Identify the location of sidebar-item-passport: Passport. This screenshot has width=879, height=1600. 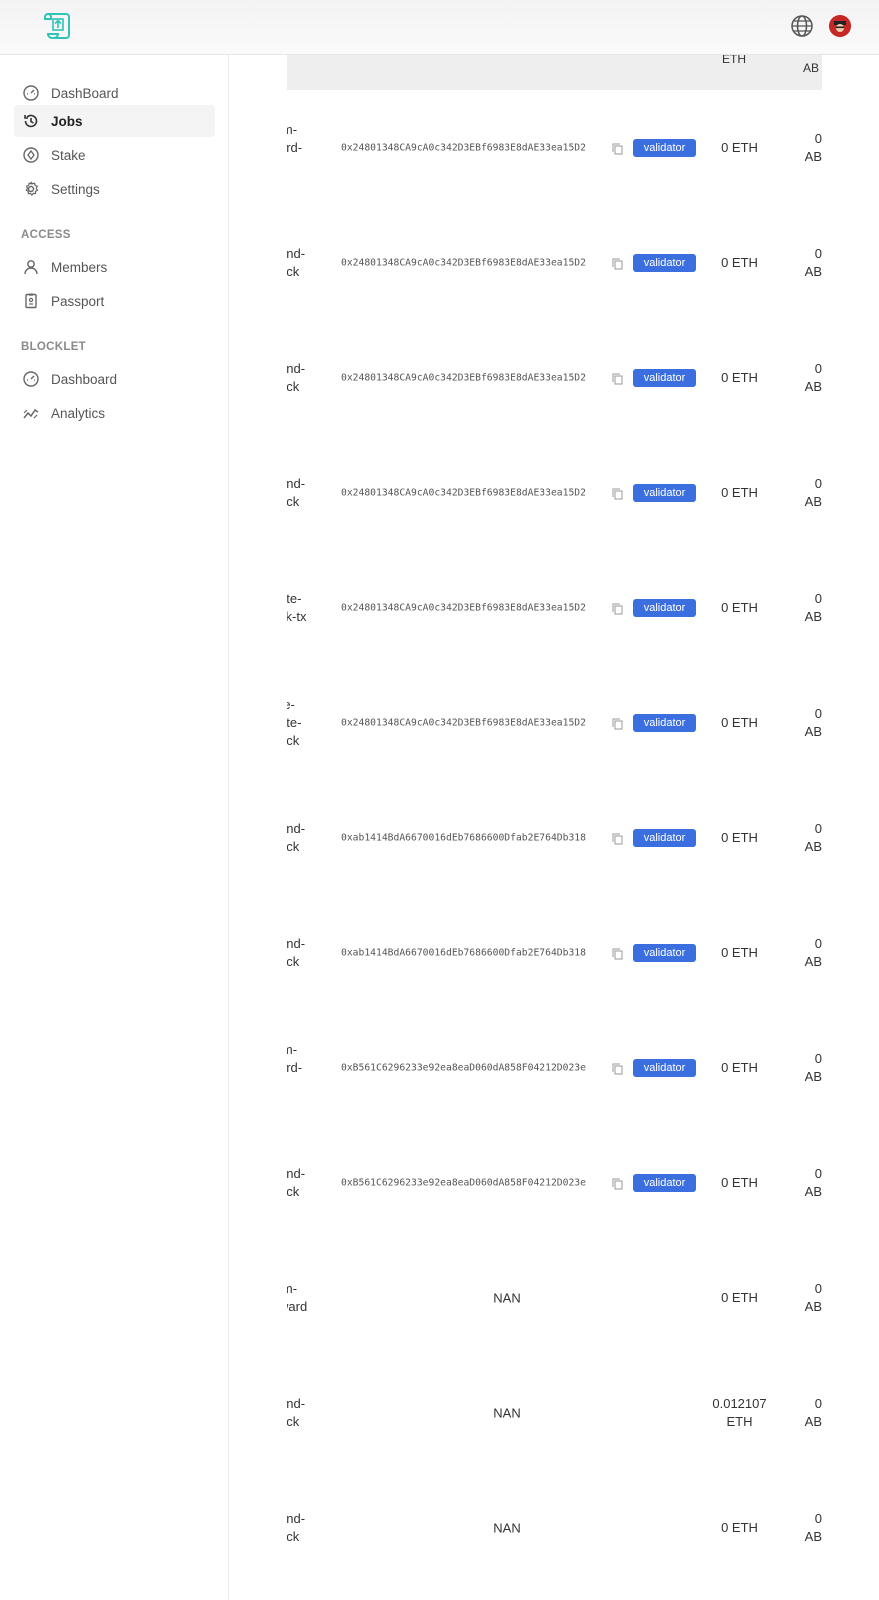
(114, 301).